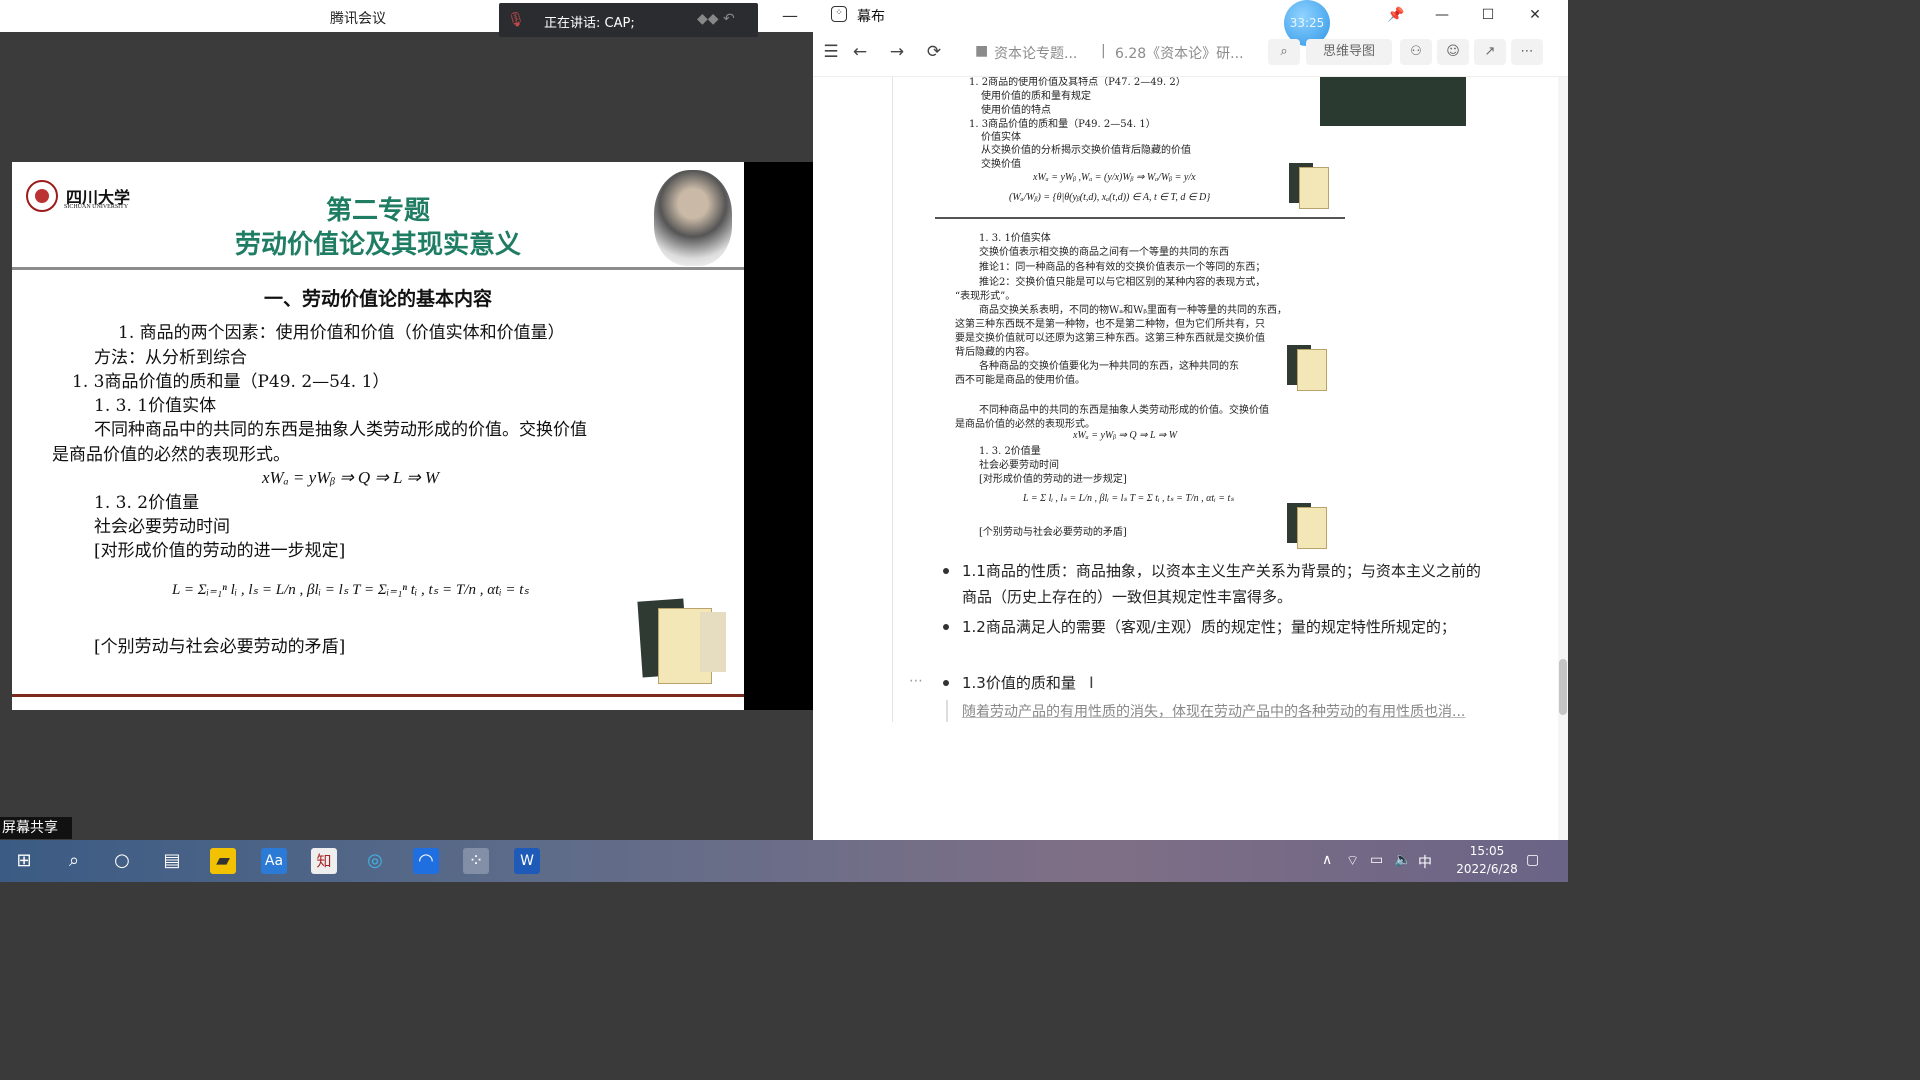  Describe the element at coordinates (831, 52) in the screenshot. I see `menu-icon: ☰` at that location.